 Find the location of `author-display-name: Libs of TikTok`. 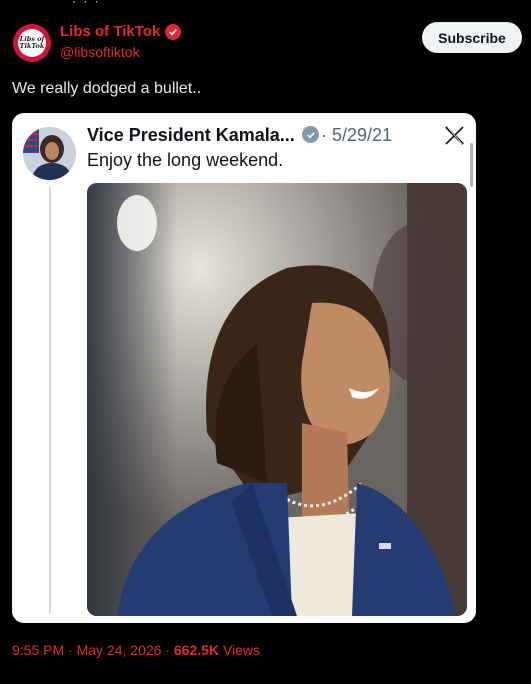

author-display-name: Libs of TikTok is located at coordinates (110, 31).